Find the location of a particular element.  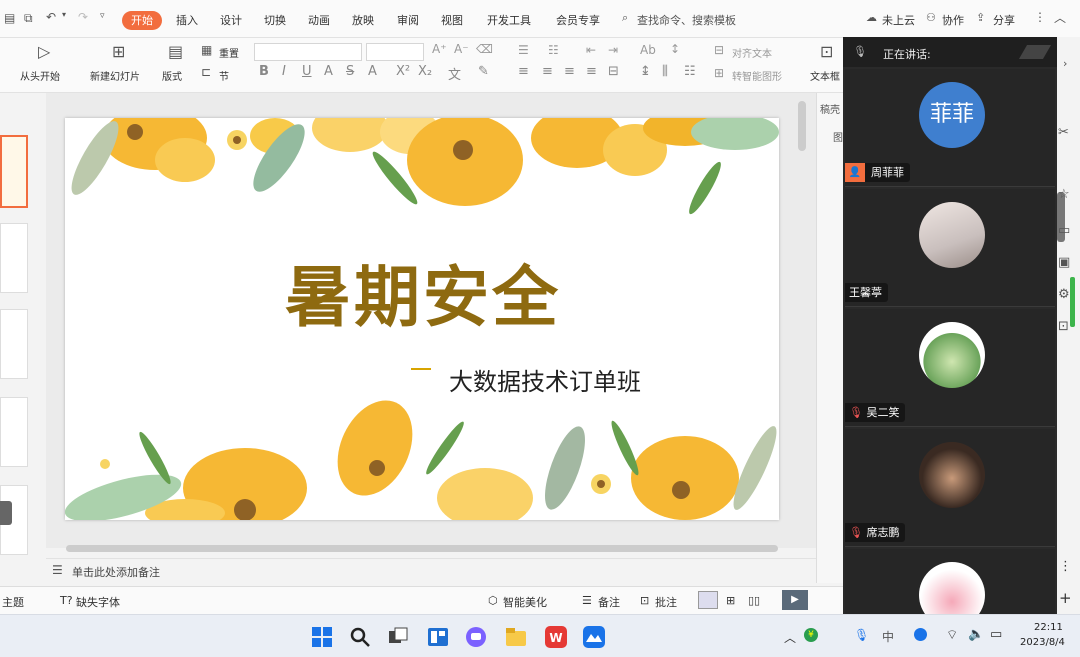

align-center-icon: ≡ is located at coordinates (547, 71).